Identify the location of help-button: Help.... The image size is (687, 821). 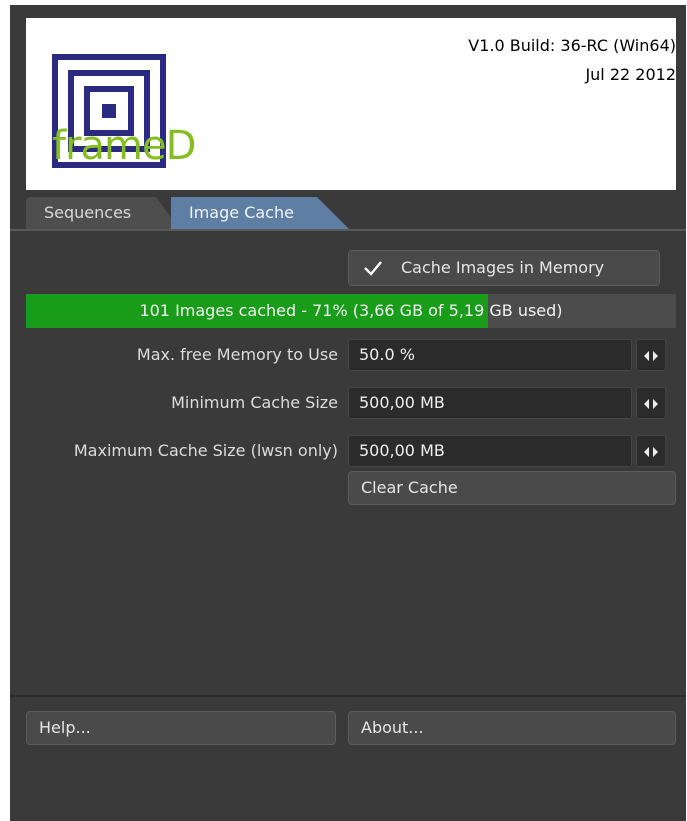
(181, 728).